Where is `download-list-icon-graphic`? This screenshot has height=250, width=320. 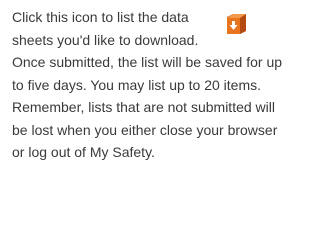
download-list-icon-graphic is located at coordinates (236, 24).